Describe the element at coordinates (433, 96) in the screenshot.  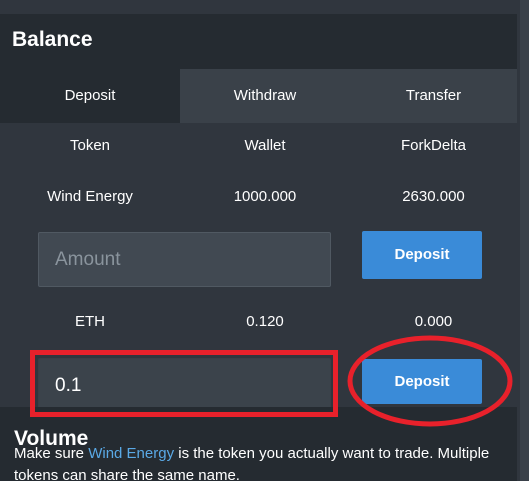
I see `tab-transfer: Transfer` at that location.